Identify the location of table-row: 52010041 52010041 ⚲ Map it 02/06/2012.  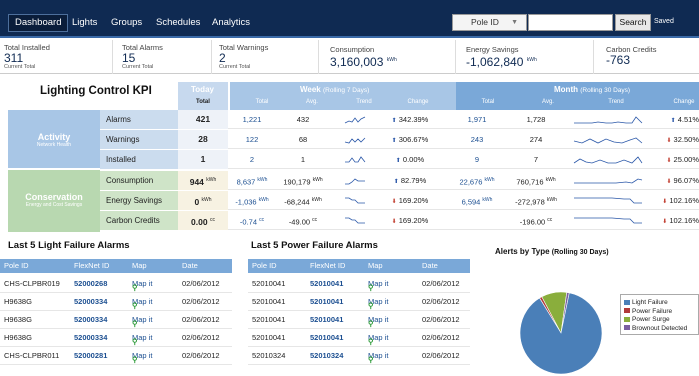
(359, 302).